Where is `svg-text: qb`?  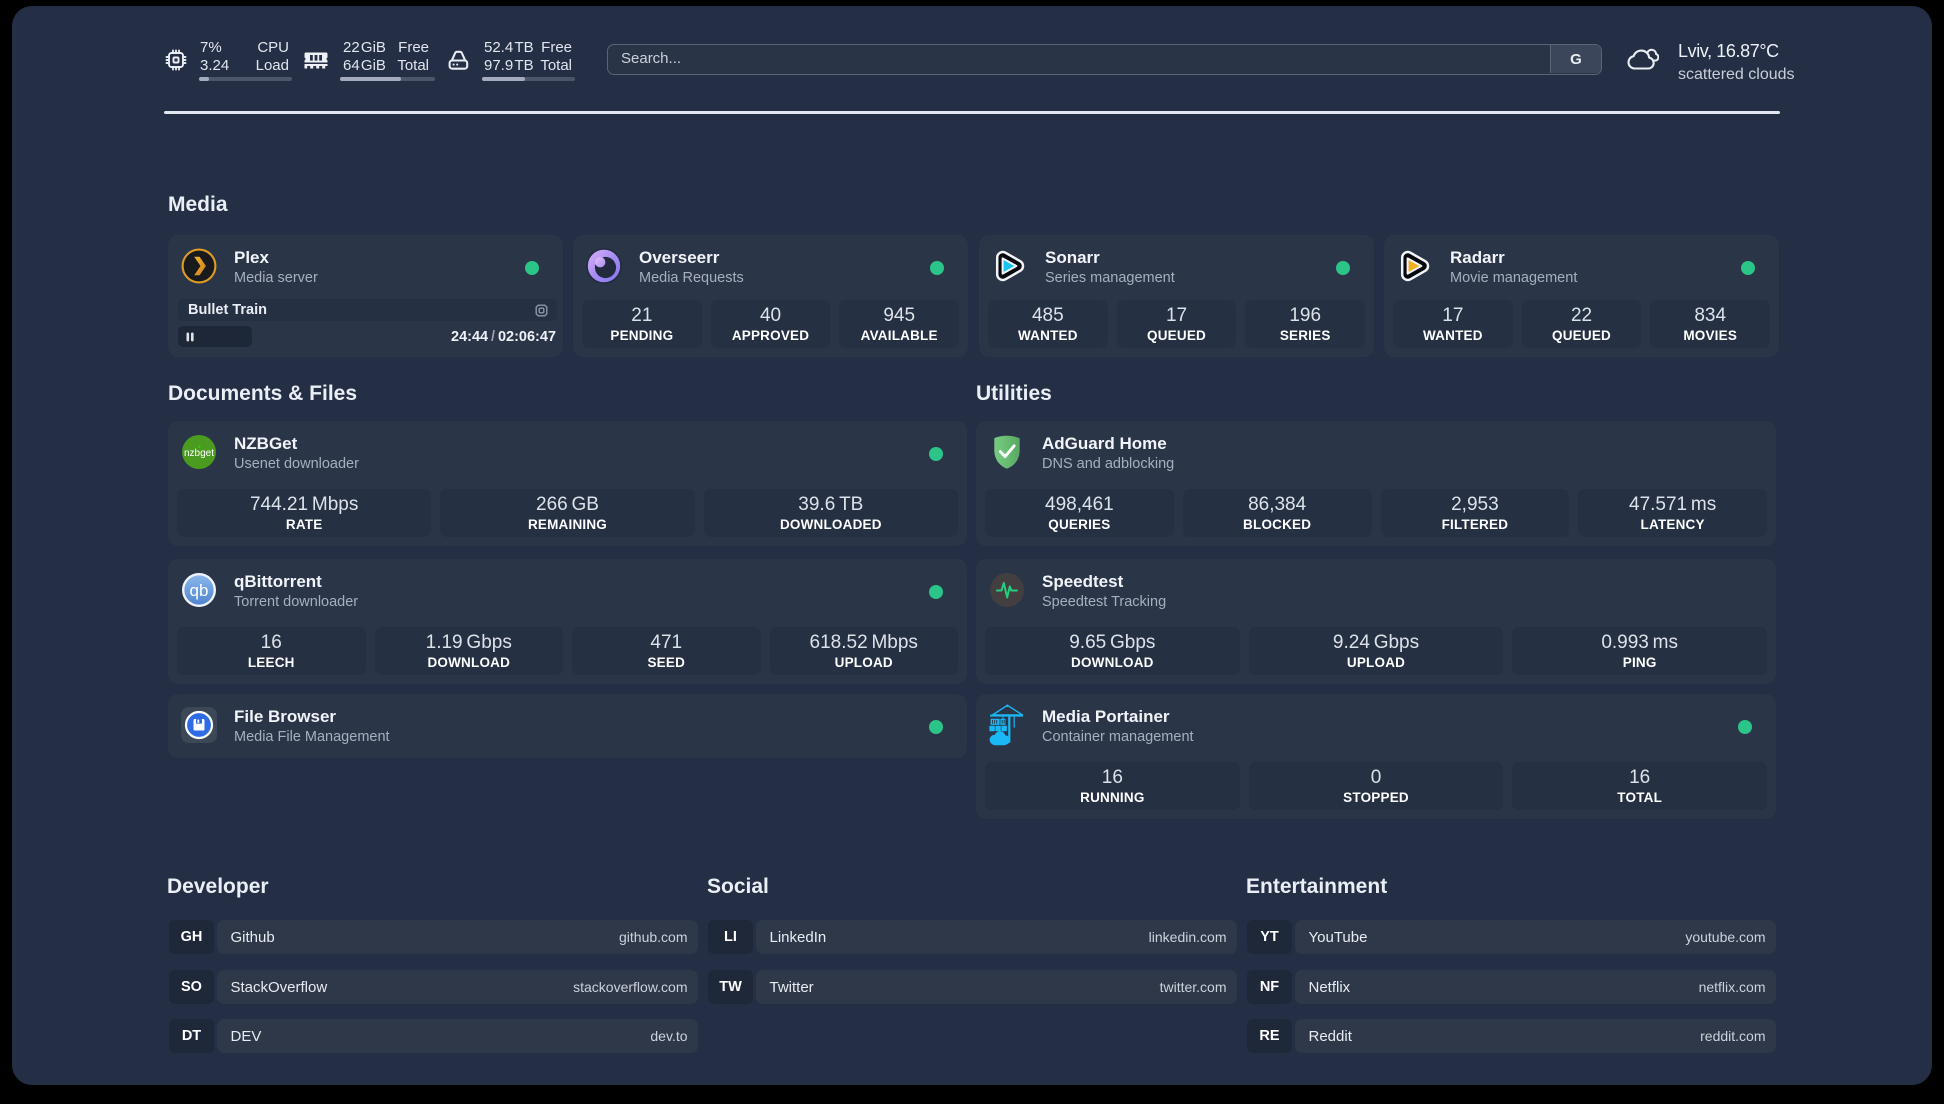 svg-text: qb is located at coordinates (199, 590).